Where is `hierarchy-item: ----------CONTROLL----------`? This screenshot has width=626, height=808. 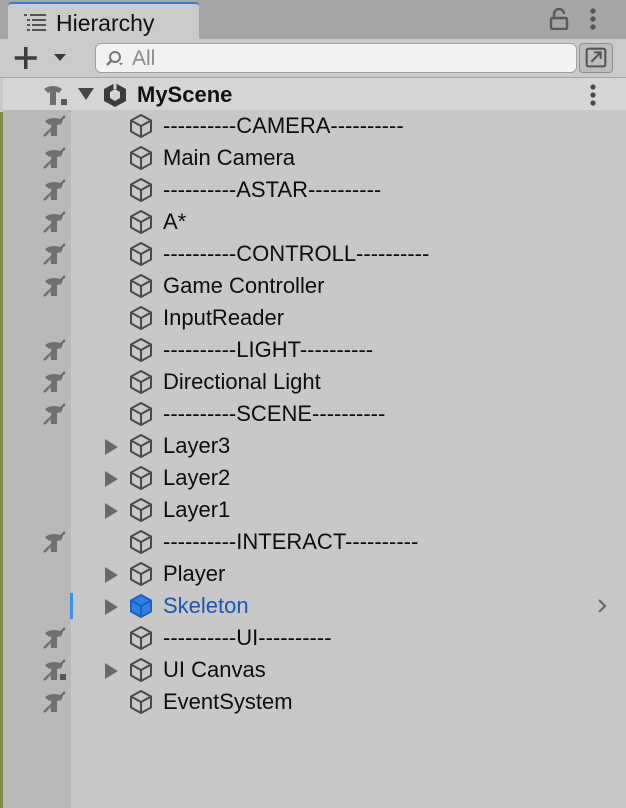
hierarchy-item: ----------CONTROLL---------- is located at coordinates (314, 254).